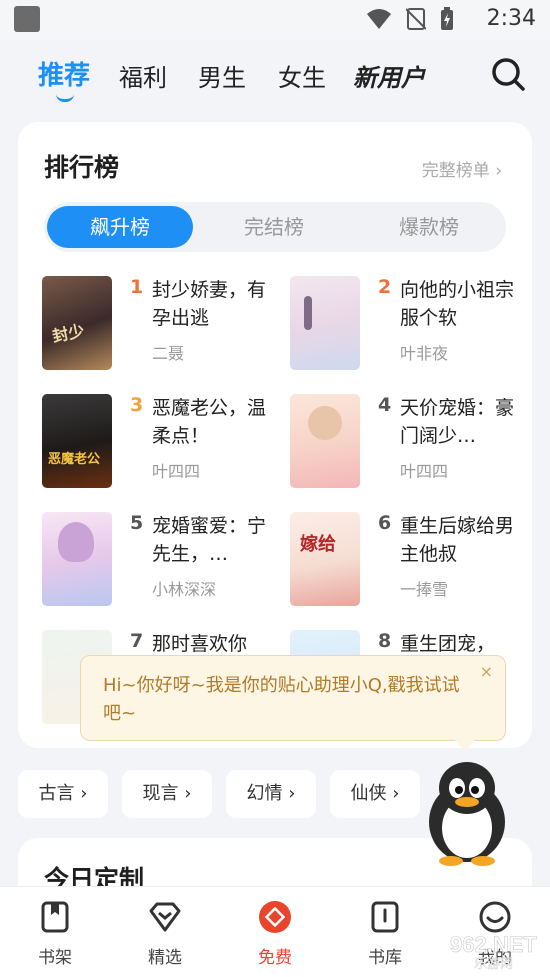 This screenshot has height=977, width=550. I want to click on watermark-subtext: 乐游网, so click(493, 964).